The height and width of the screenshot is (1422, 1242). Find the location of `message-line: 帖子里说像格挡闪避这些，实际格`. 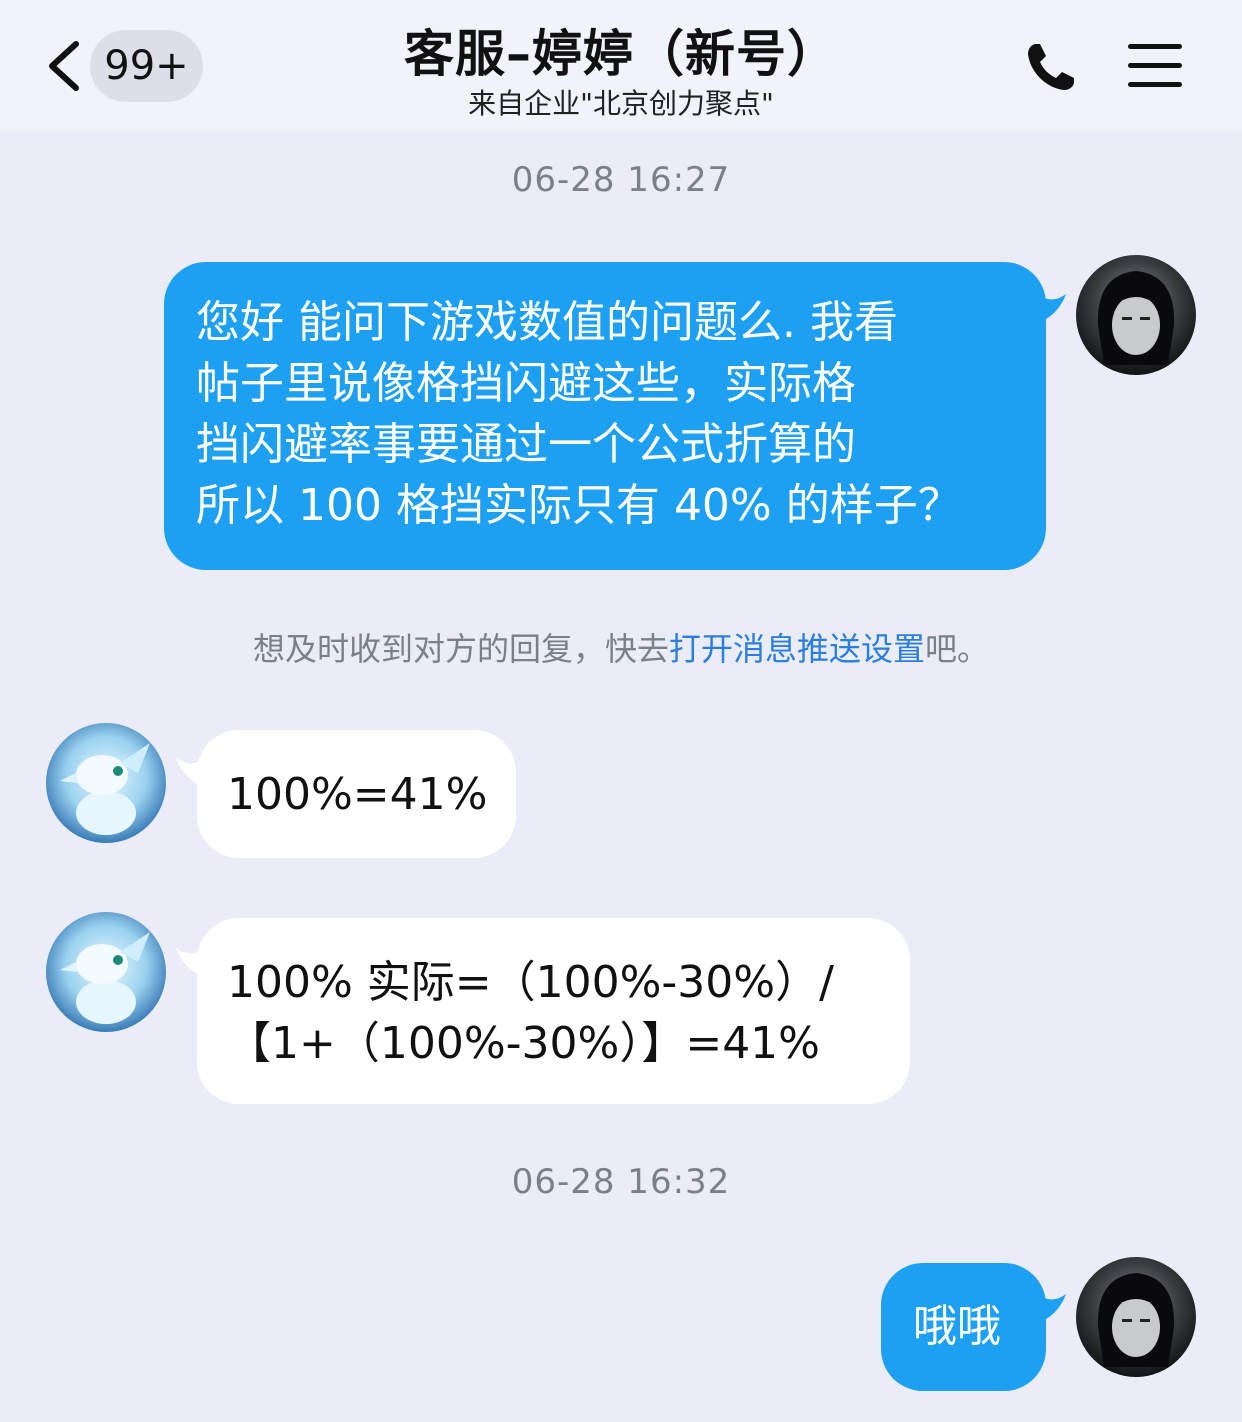

message-line: 帖子里说像格挡闪避这些，实际格 is located at coordinates (526, 383).